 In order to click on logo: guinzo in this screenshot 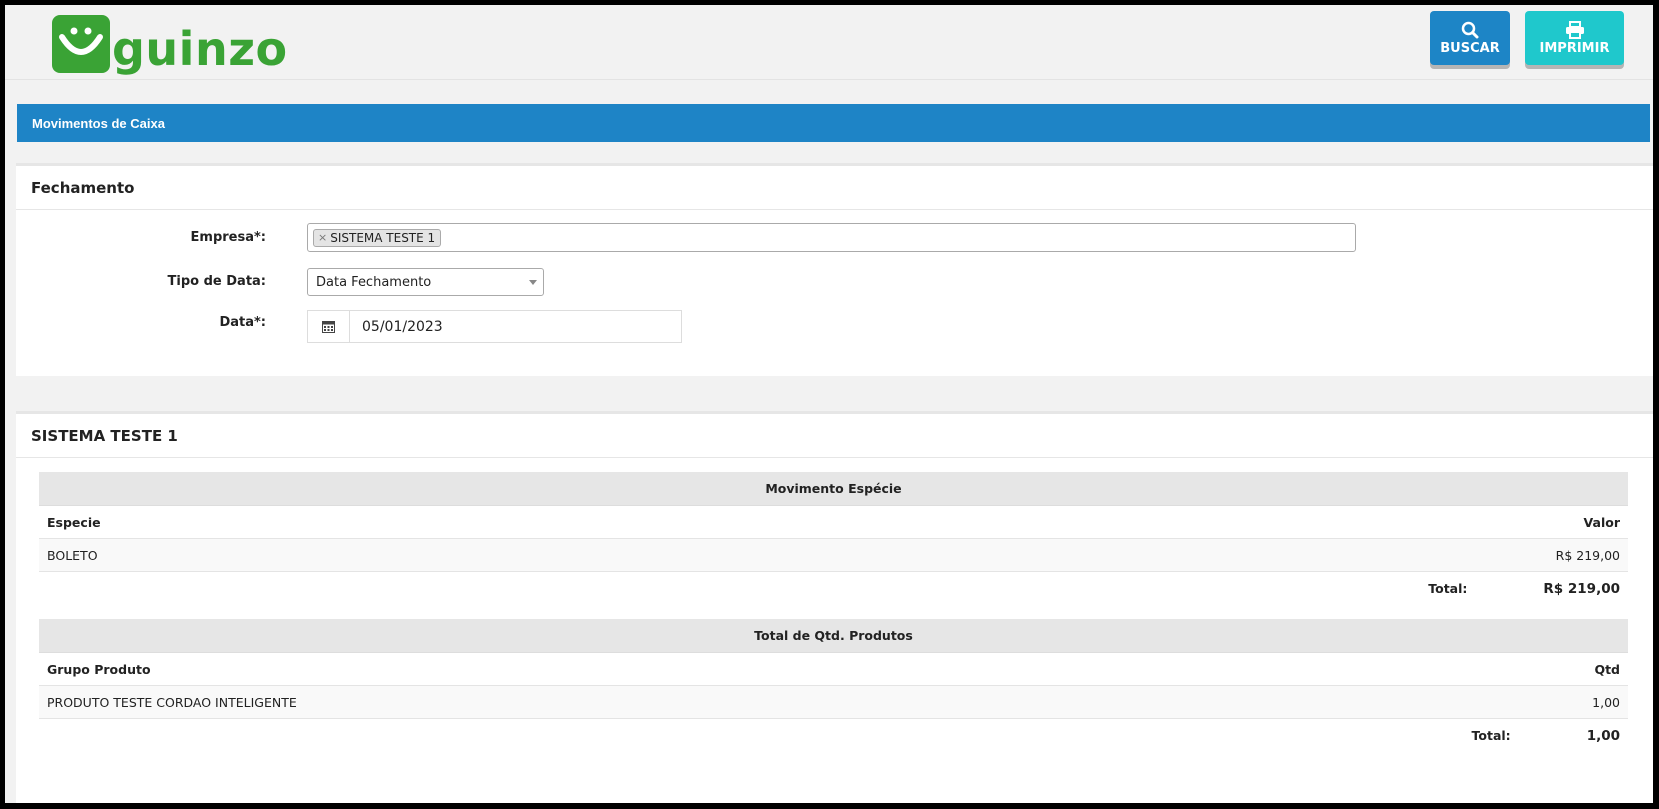, I will do `click(170, 44)`.